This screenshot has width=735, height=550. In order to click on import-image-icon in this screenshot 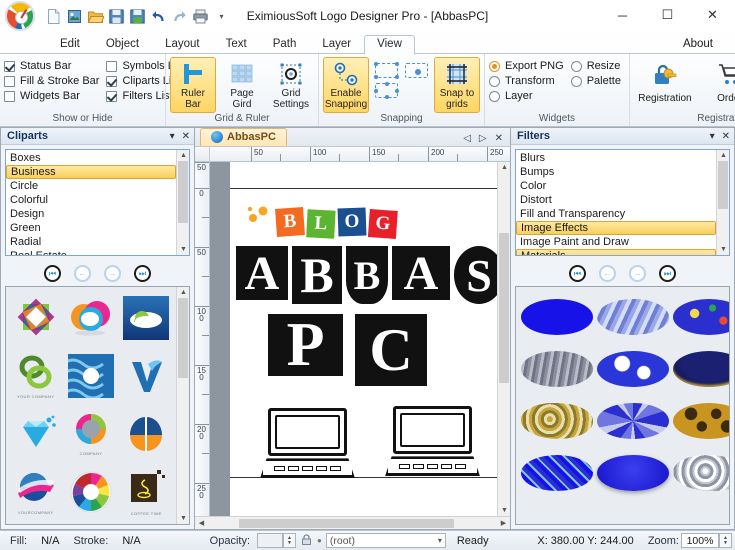, I will do `click(74, 16)`.